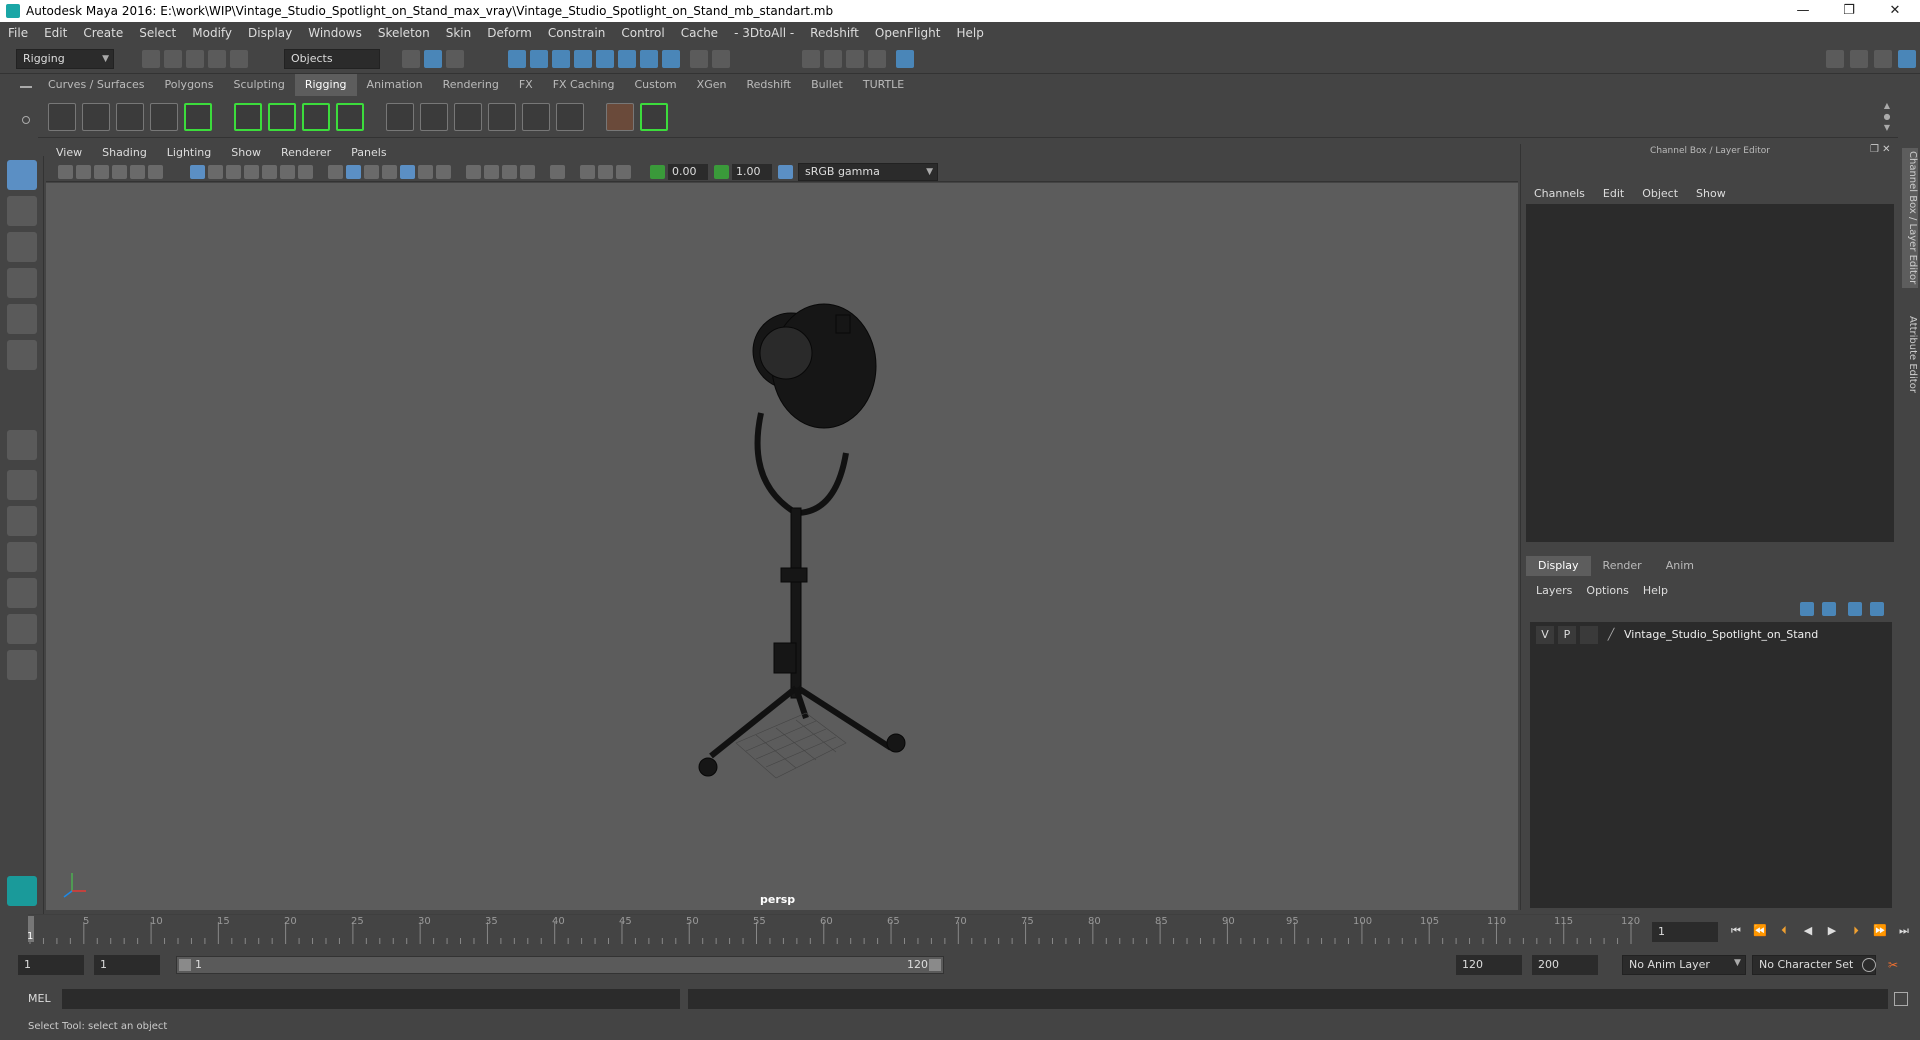  What do you see at coordinates (527, 172) in the screenshot?
I see `depth-of-field-icon` at bounding box center [527, 172].